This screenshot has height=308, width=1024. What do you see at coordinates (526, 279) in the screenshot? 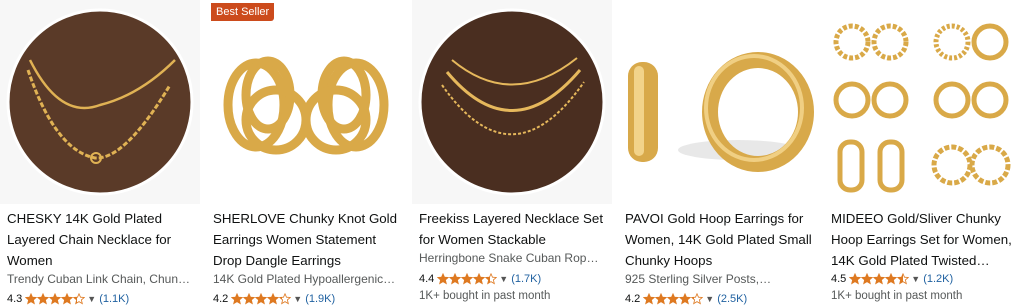
I see `review-count: (1.7K)` at bounding box center [526, 279].